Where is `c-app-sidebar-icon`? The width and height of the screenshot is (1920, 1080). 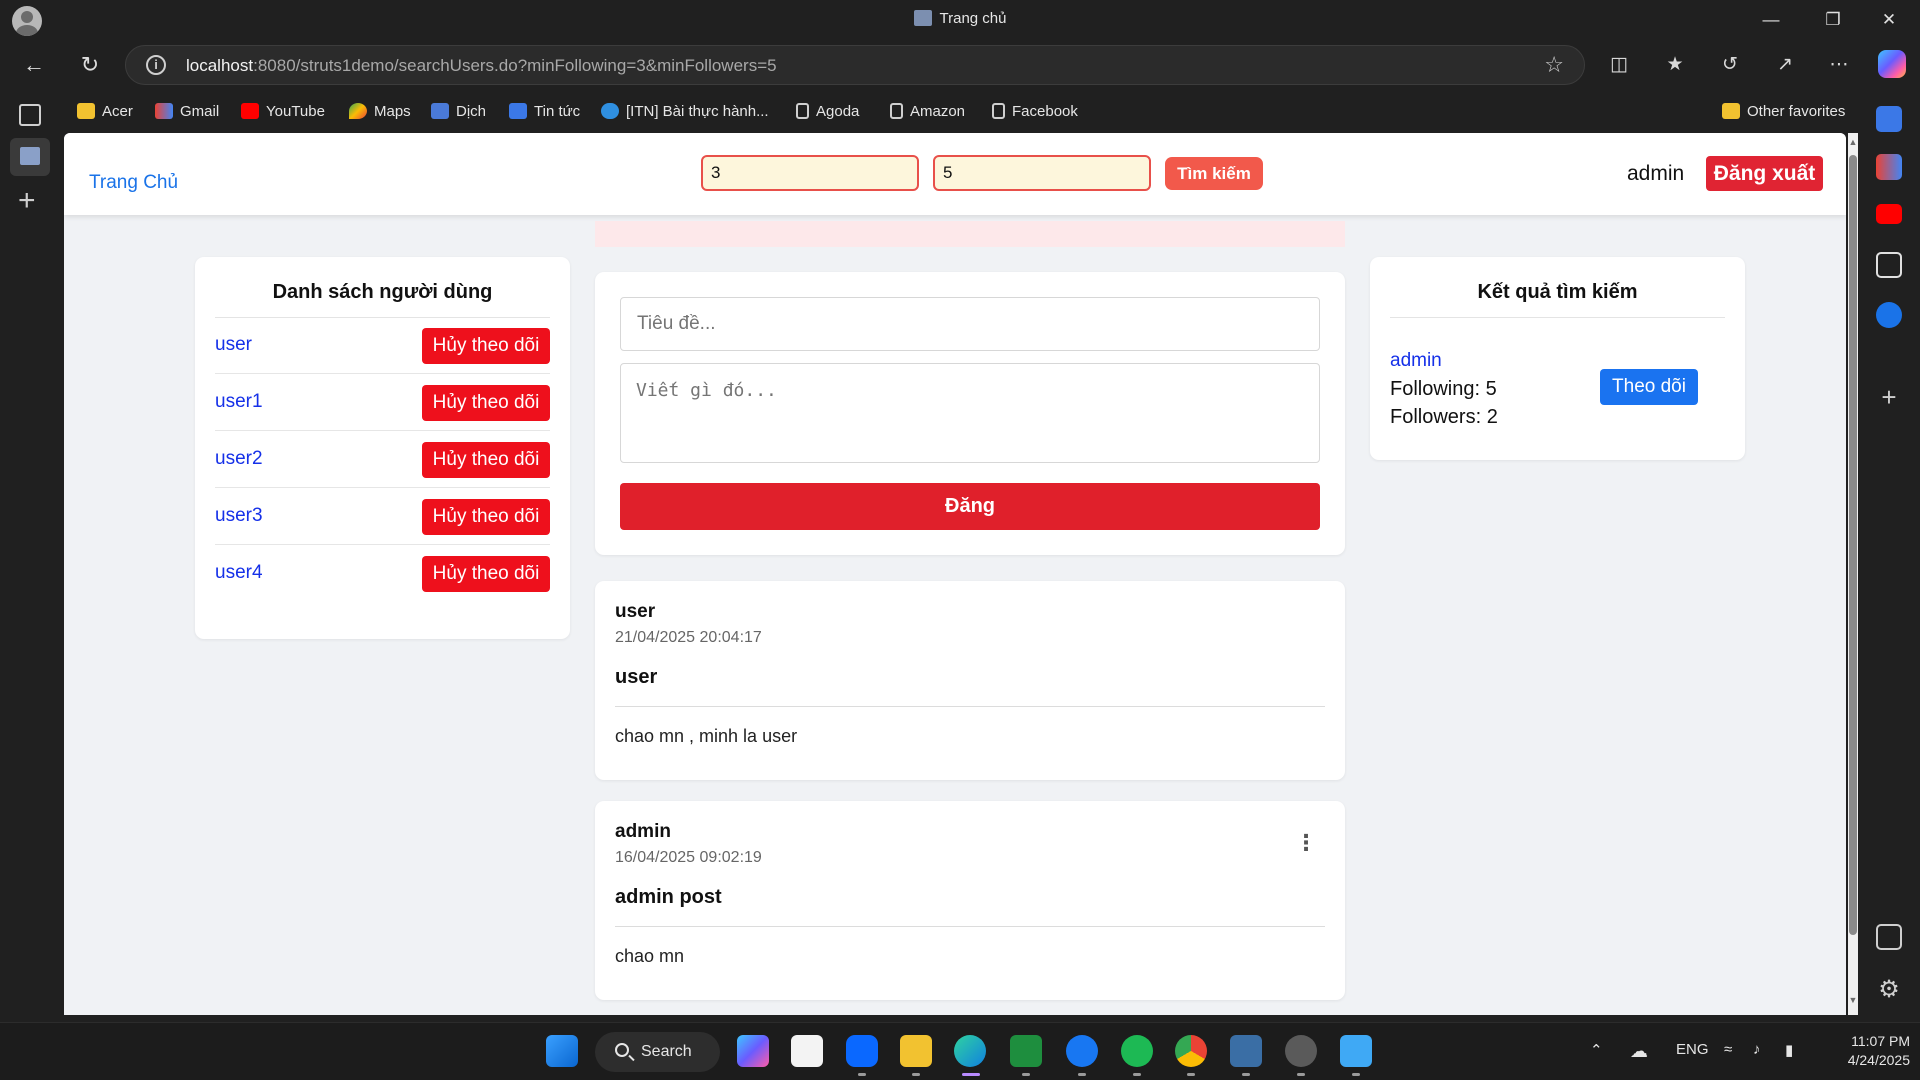
c-app-sidebar-icon is located at coordinates (1889, 265).